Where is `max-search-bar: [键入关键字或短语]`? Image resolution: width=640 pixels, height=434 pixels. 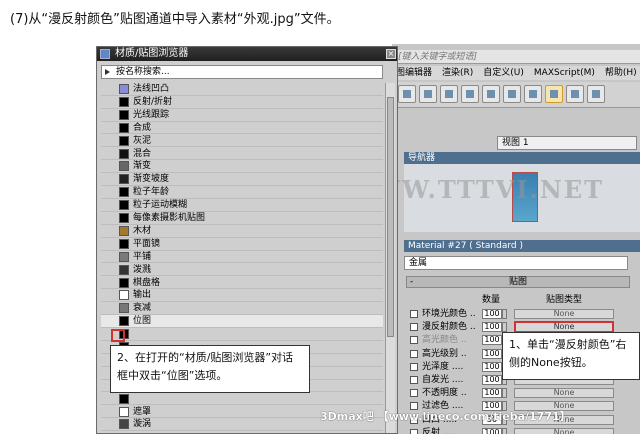 max-search-bar: [键入关键字或短语] is located at coordinates (516, 57).